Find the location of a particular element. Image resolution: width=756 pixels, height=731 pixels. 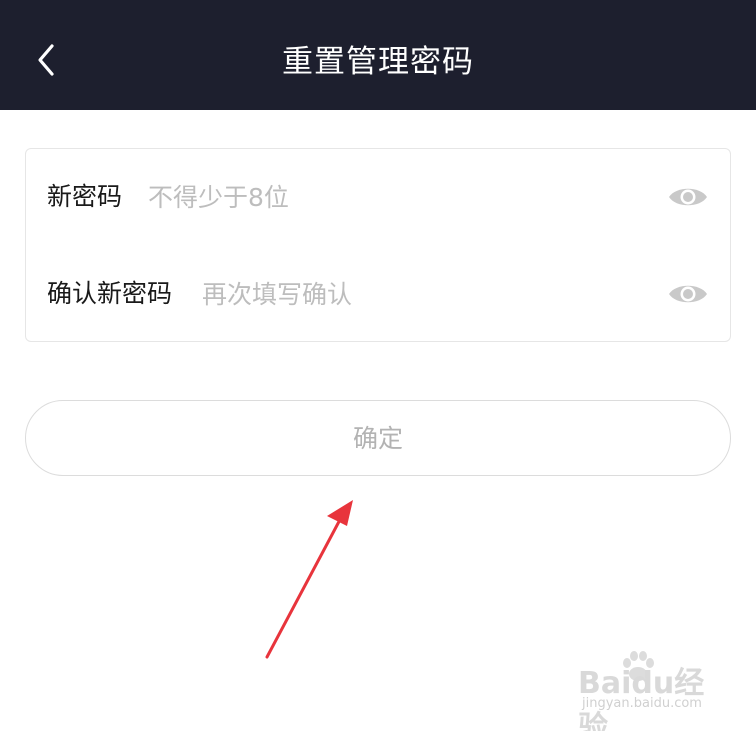

new-password-input is located at coordinates (368, 197).